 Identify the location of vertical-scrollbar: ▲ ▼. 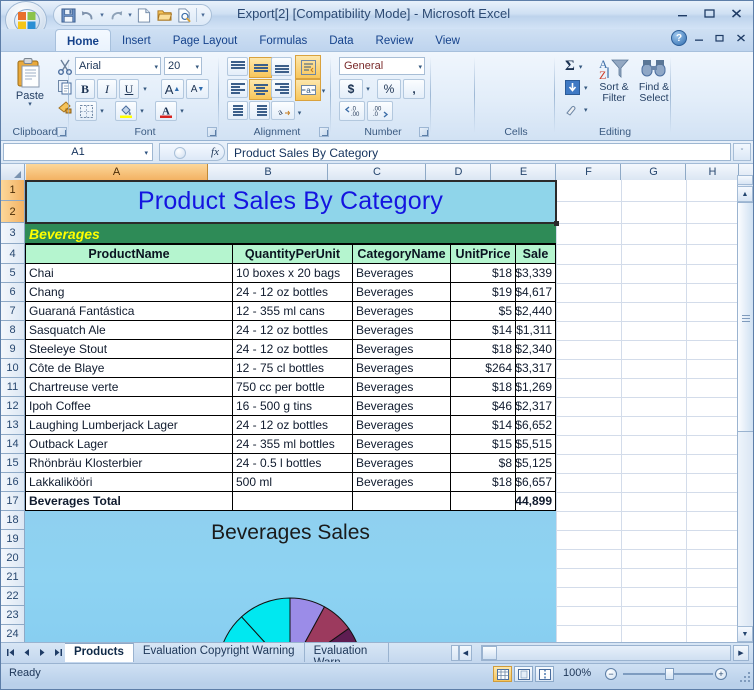
(745, 408).